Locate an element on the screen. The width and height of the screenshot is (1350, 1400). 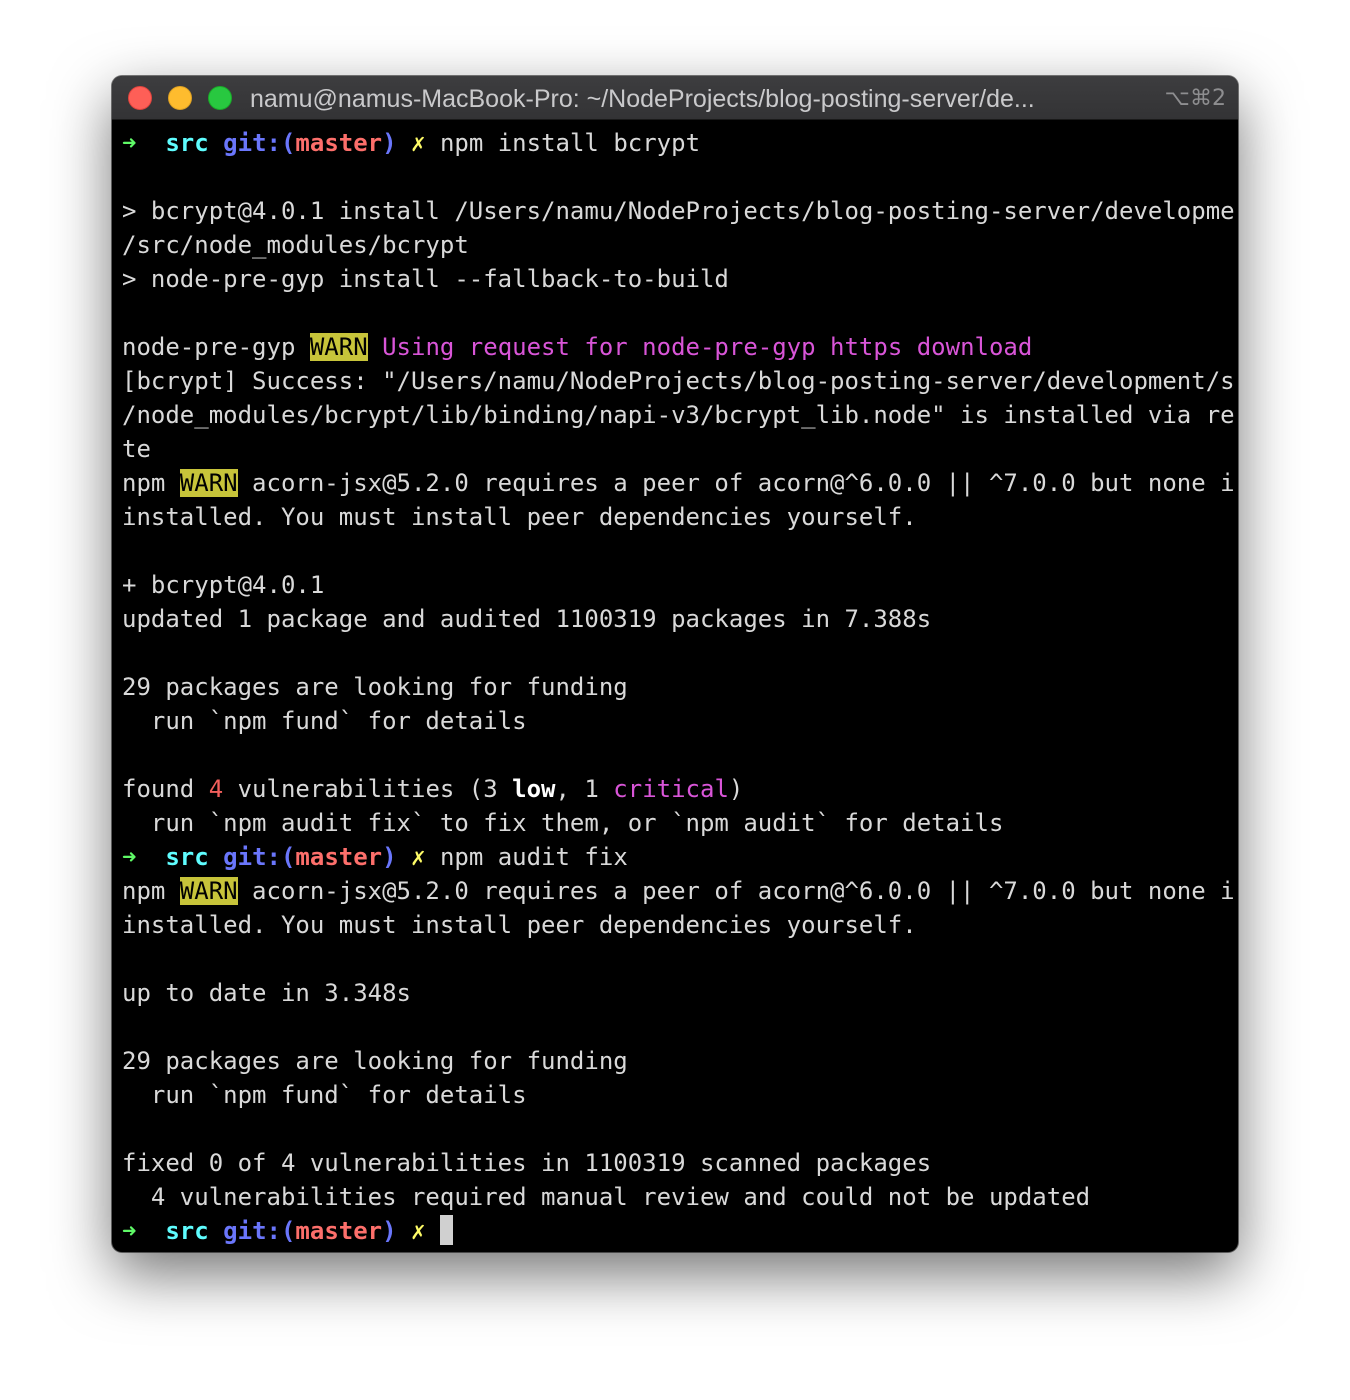
output-line: te is located at coordinates (136, 449).